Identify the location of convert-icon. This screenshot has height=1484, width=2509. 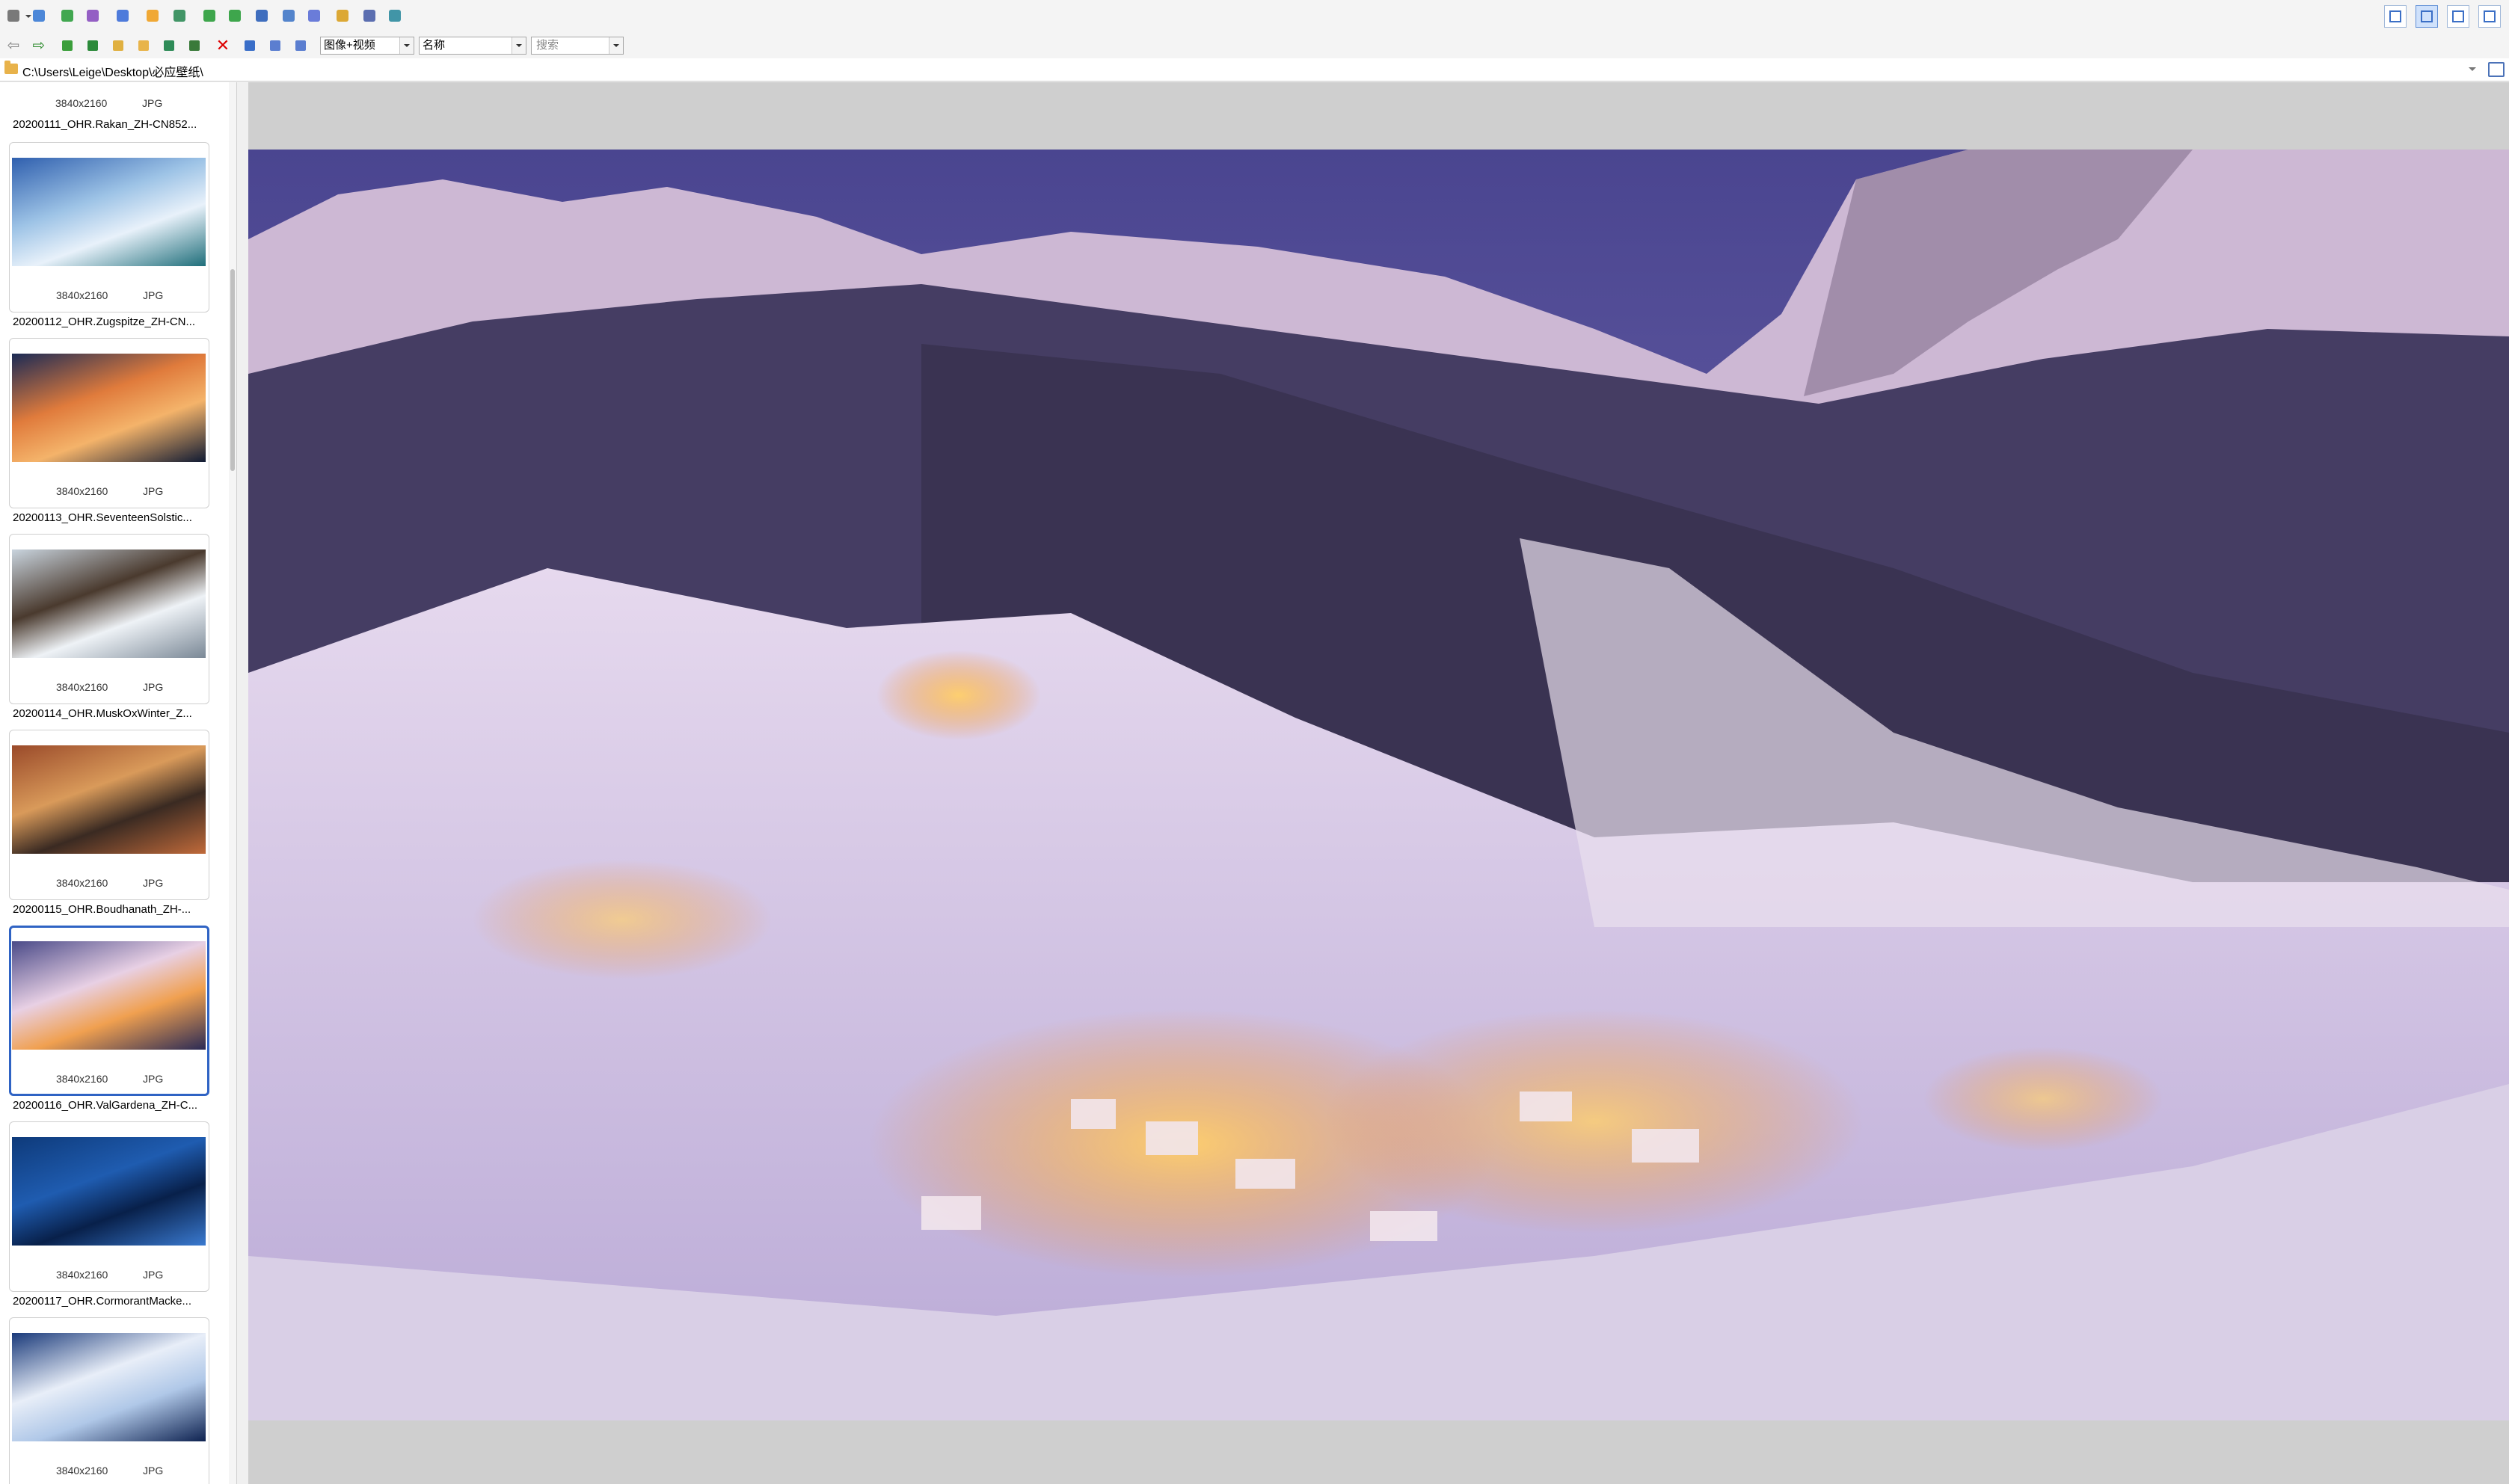
(342, 15).